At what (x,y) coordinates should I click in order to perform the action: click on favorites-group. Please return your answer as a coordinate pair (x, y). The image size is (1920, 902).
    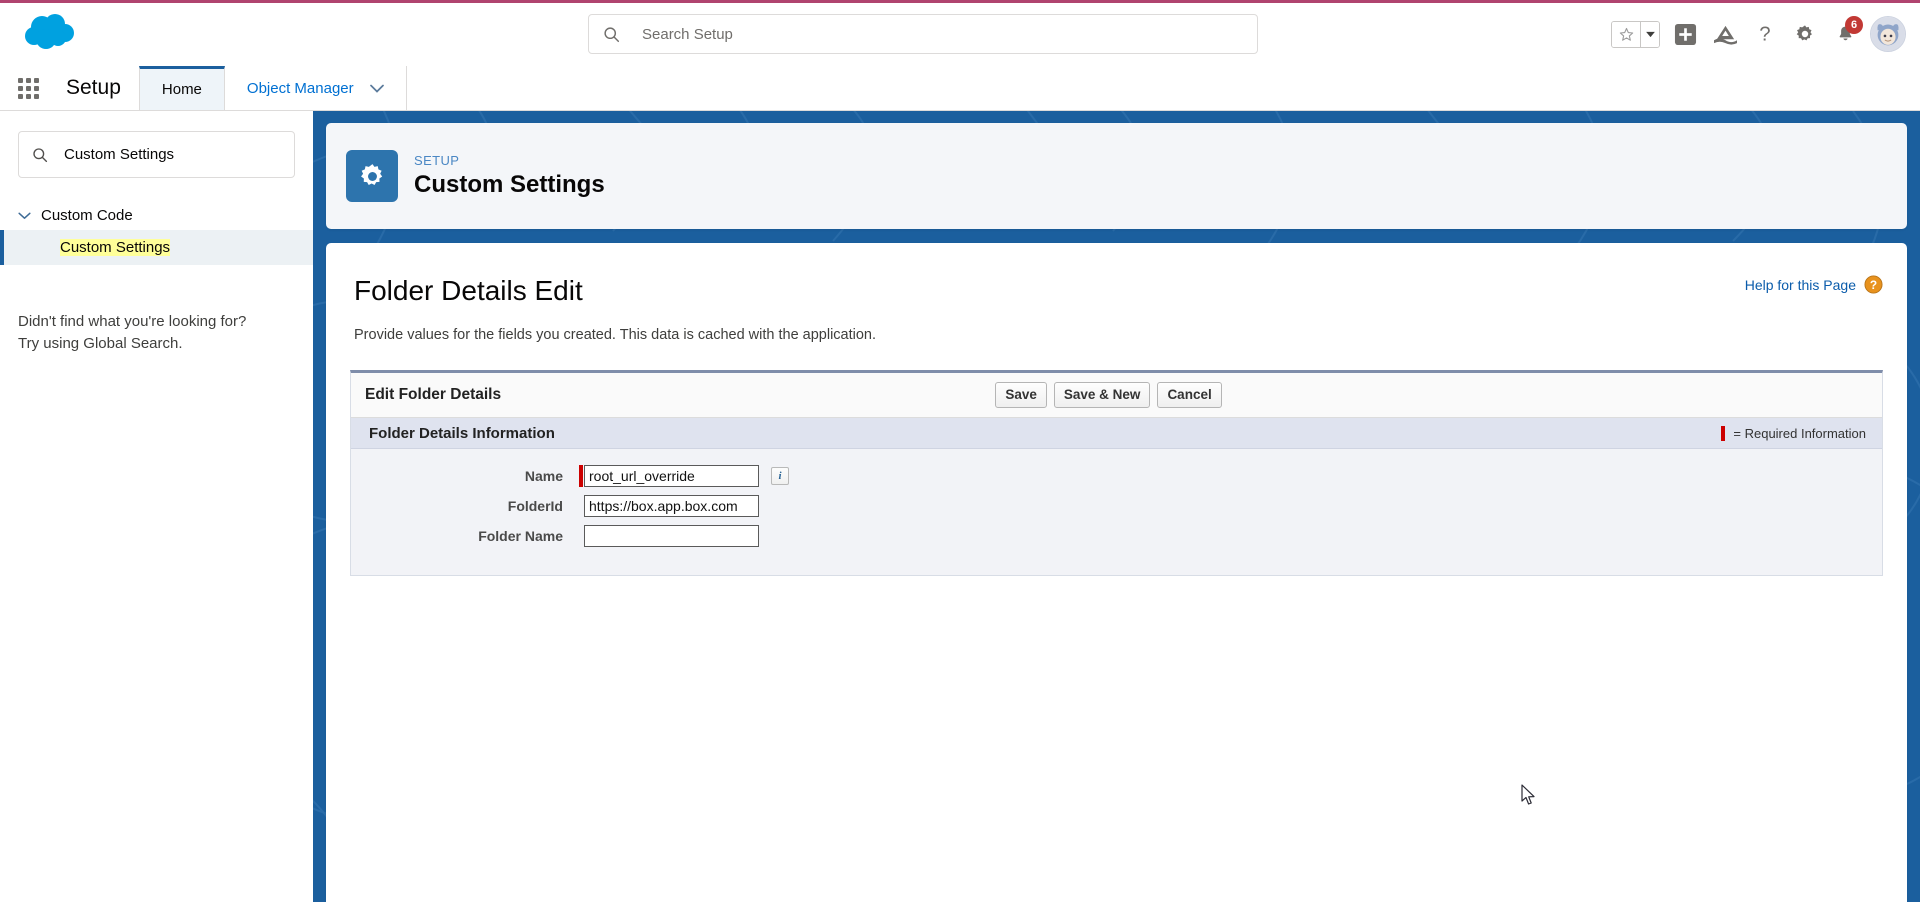
    Looking at the image, I should click on (1635, 34).